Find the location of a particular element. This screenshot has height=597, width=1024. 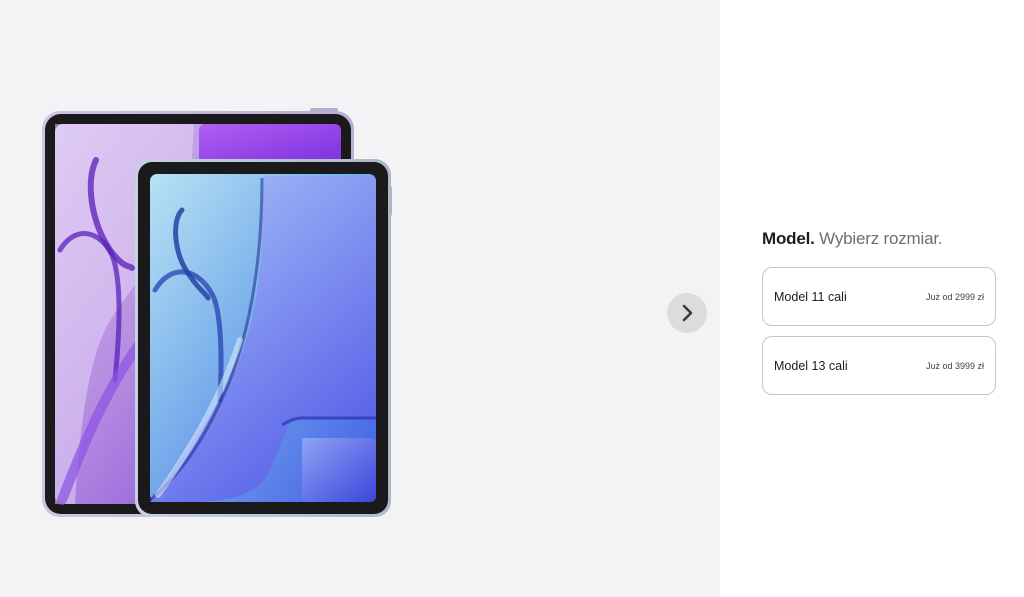

model-option-price: Już od 2999 zł is located at coordinates (954, 296).